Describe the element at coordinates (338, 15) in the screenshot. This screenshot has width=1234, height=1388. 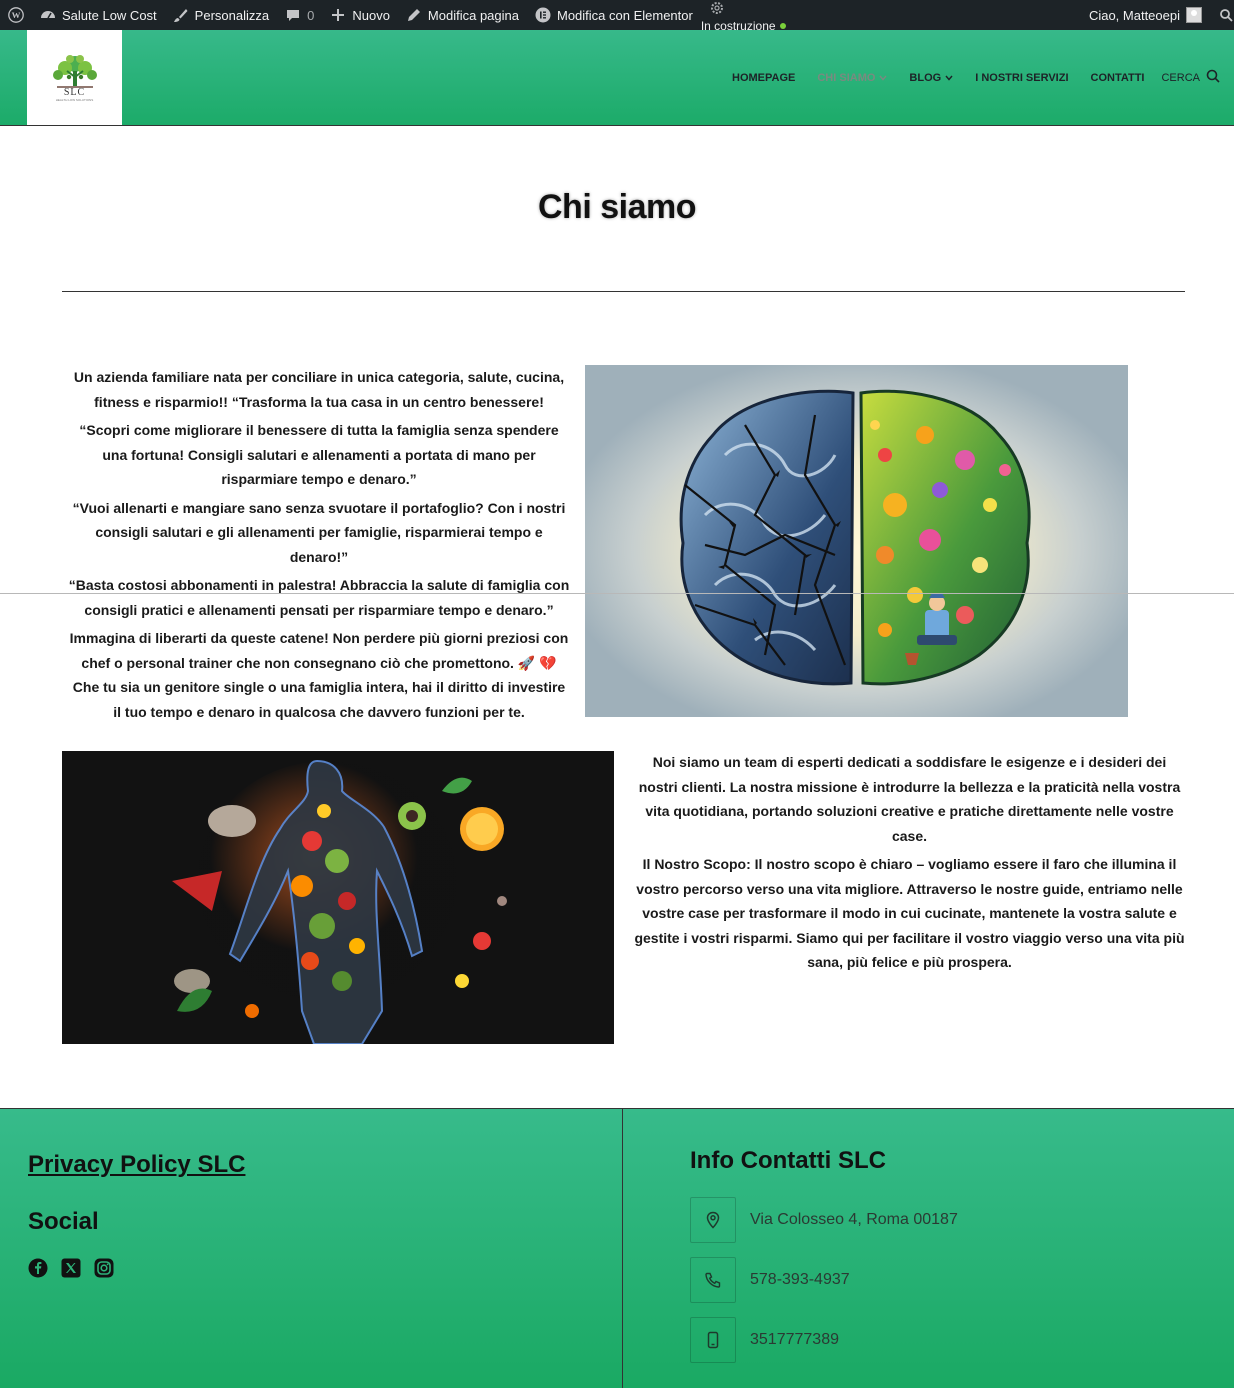
I see `plus-icon` at that location.